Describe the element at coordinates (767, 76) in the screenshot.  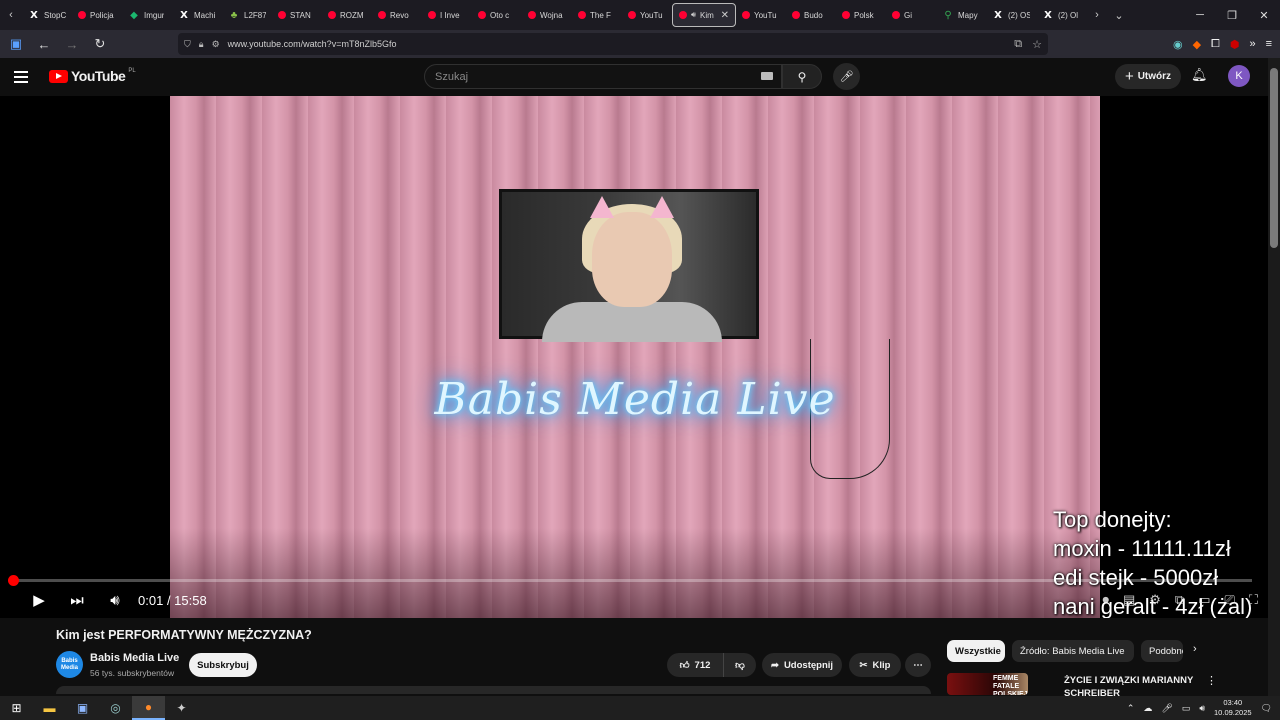
I see `keyboard-icon` at that location.